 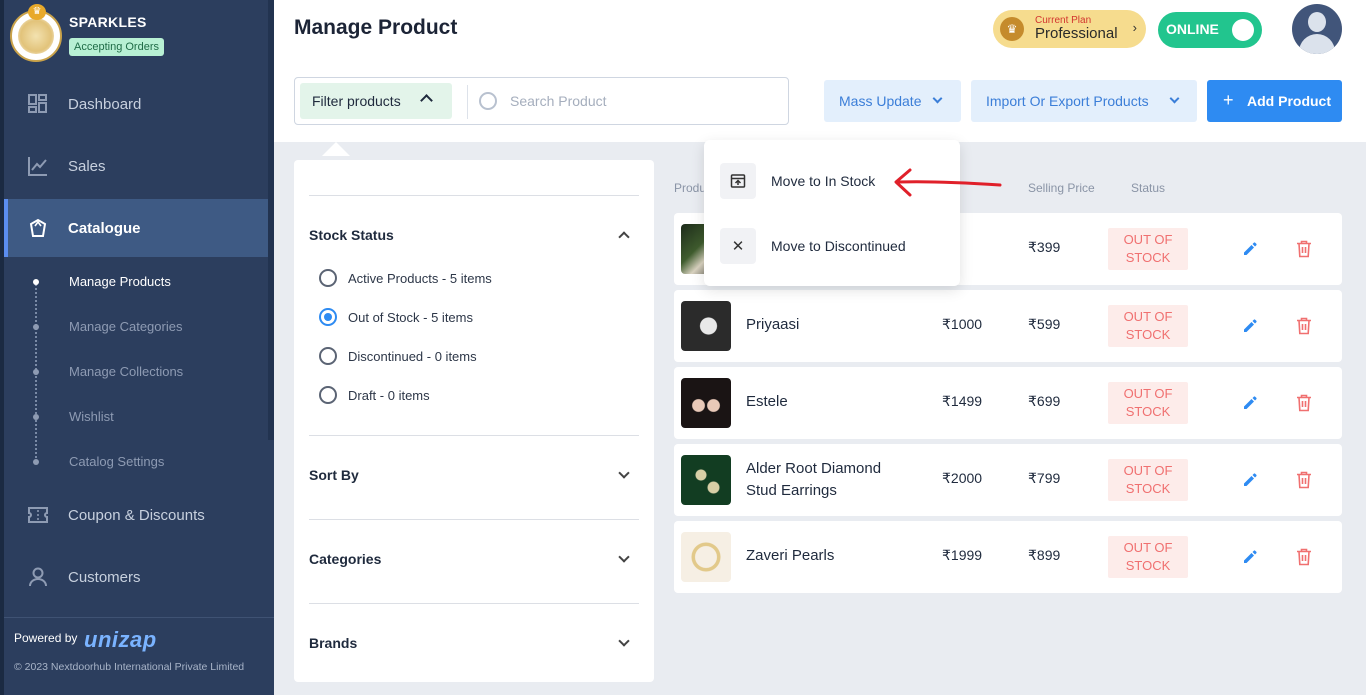 What do you see at coordinates (38, 515) in the screenshot?
I see `coupon-icon` at bounding box center [38, 515].